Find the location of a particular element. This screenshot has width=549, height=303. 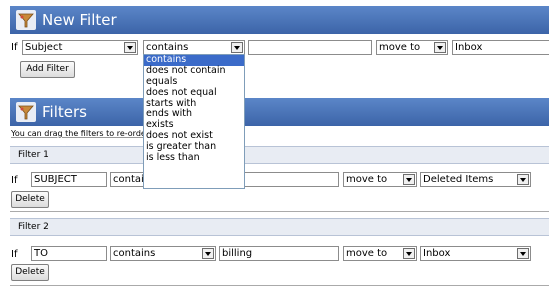

new-filter-field-select: Subject is located at coordinates (80, 47).